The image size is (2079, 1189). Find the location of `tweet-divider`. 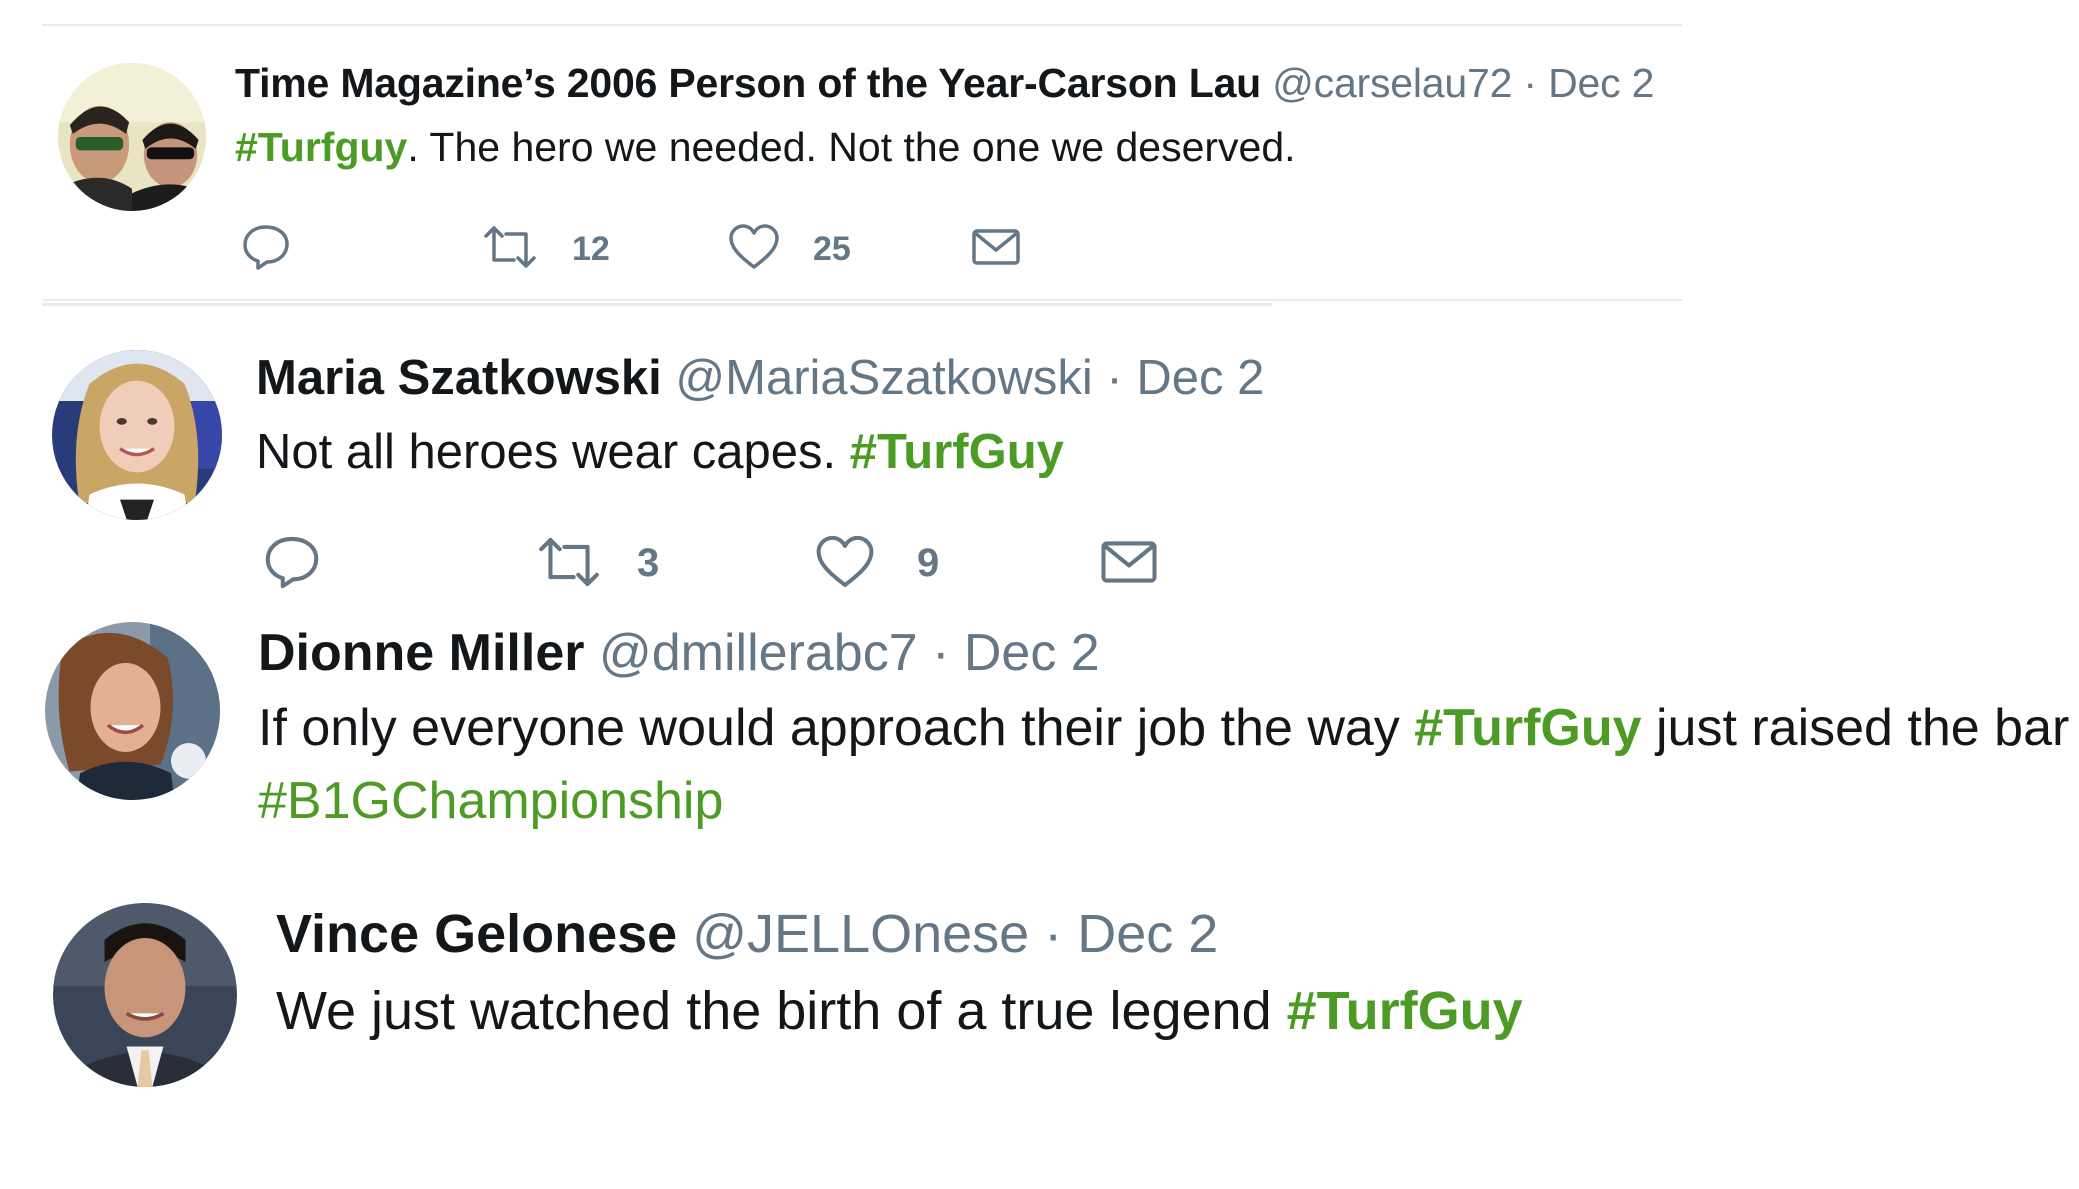

tweet-divider is located at coordinates (862, 300).